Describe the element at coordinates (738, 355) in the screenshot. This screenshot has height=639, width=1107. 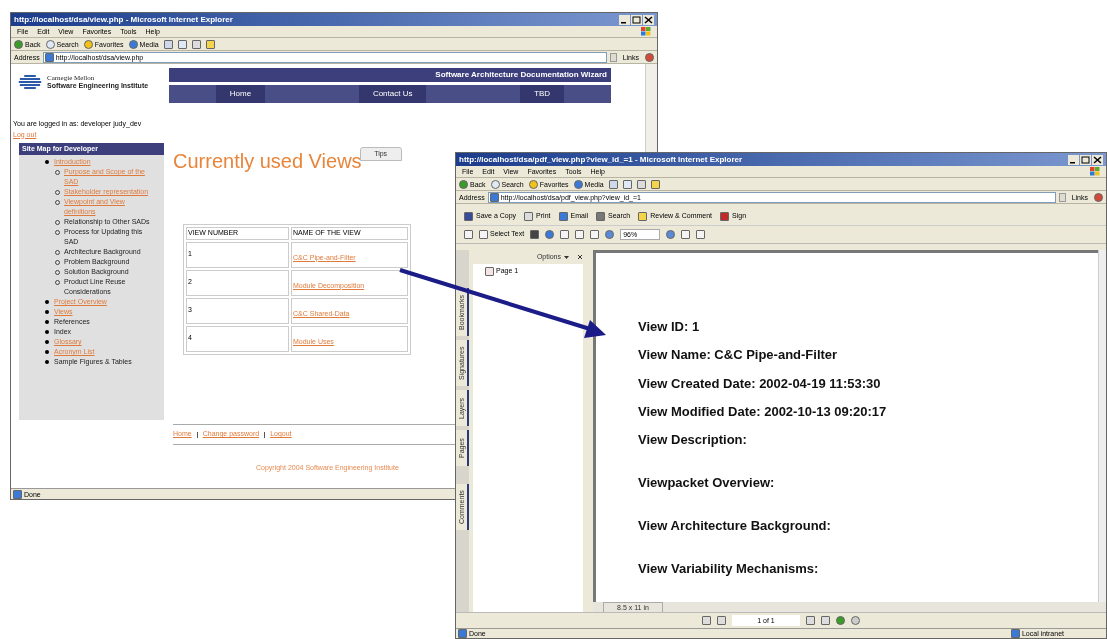
I see `pdf-text-line: View Name: C&C Pipe-and-Filter` at that location.